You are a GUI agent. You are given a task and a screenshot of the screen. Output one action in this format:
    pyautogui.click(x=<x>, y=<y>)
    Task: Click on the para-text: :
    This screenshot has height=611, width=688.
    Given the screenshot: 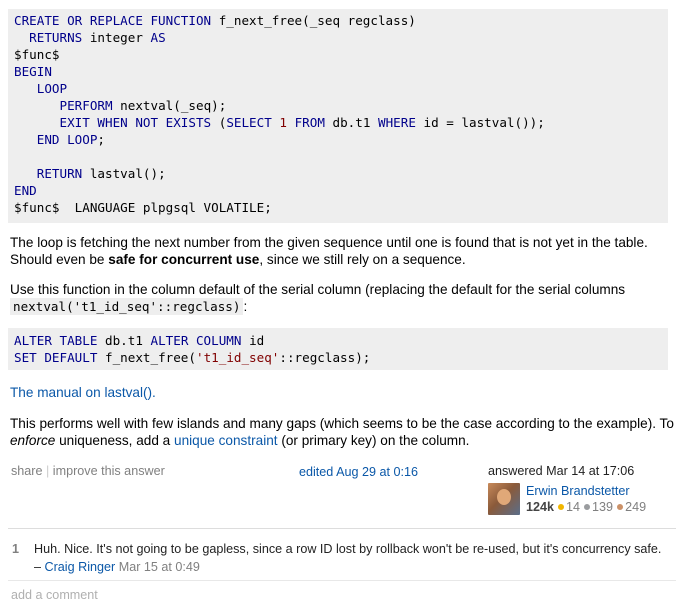 What is the action you would take?
    pyautogui.click(x=245, y=306)
    